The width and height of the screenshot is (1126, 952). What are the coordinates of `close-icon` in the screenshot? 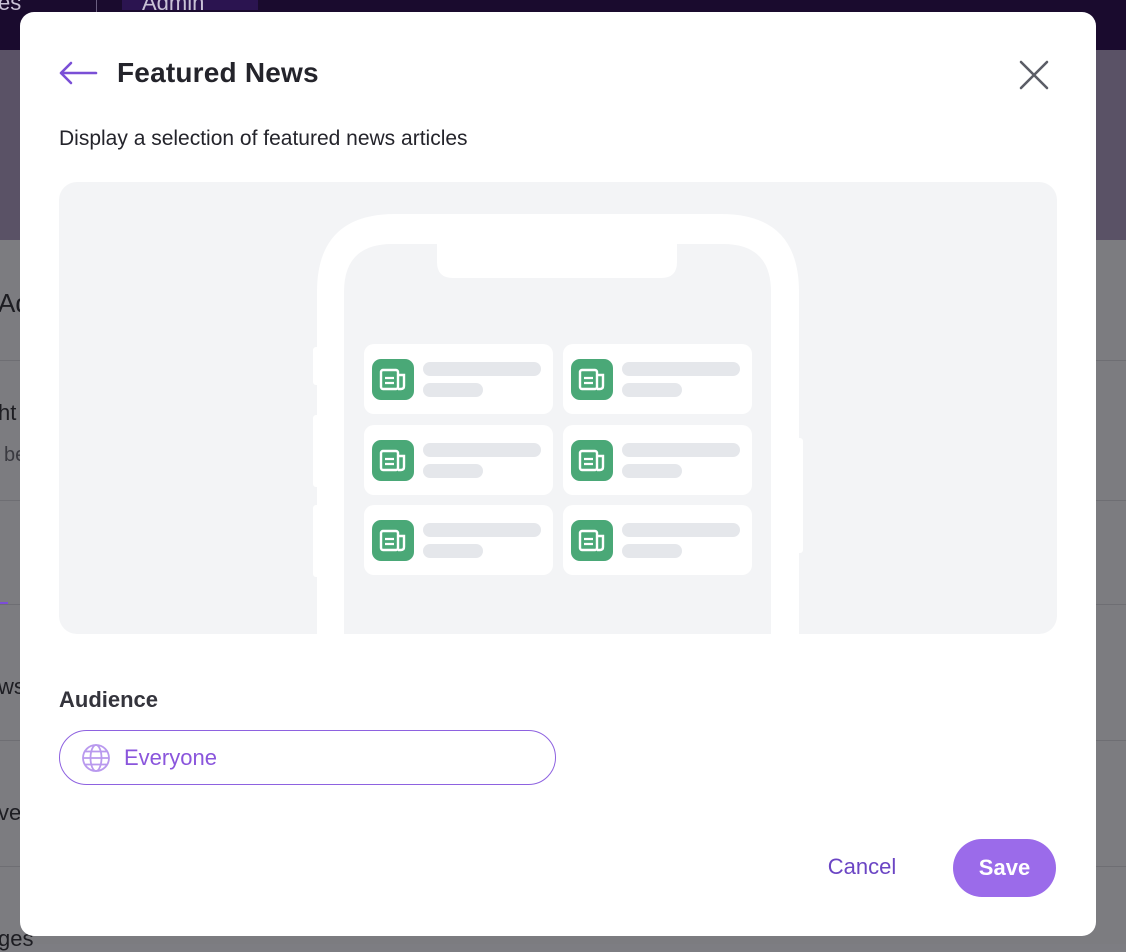 It's located at (1034, 75).